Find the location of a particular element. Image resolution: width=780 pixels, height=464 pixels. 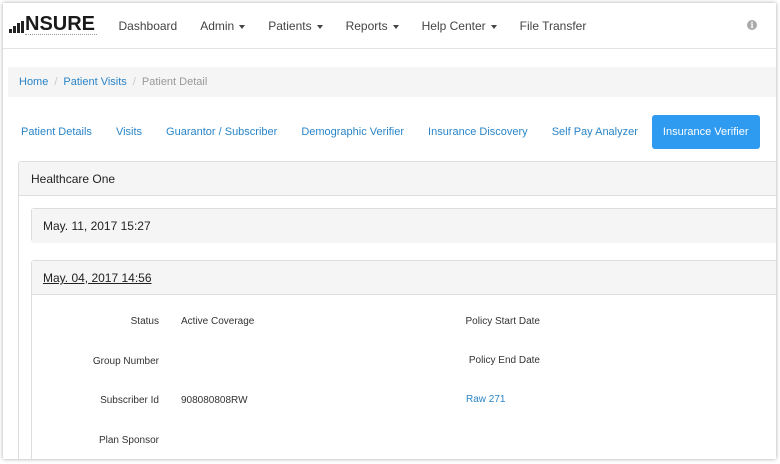

nav-admin: Admin is located at coordinates (223, 26).